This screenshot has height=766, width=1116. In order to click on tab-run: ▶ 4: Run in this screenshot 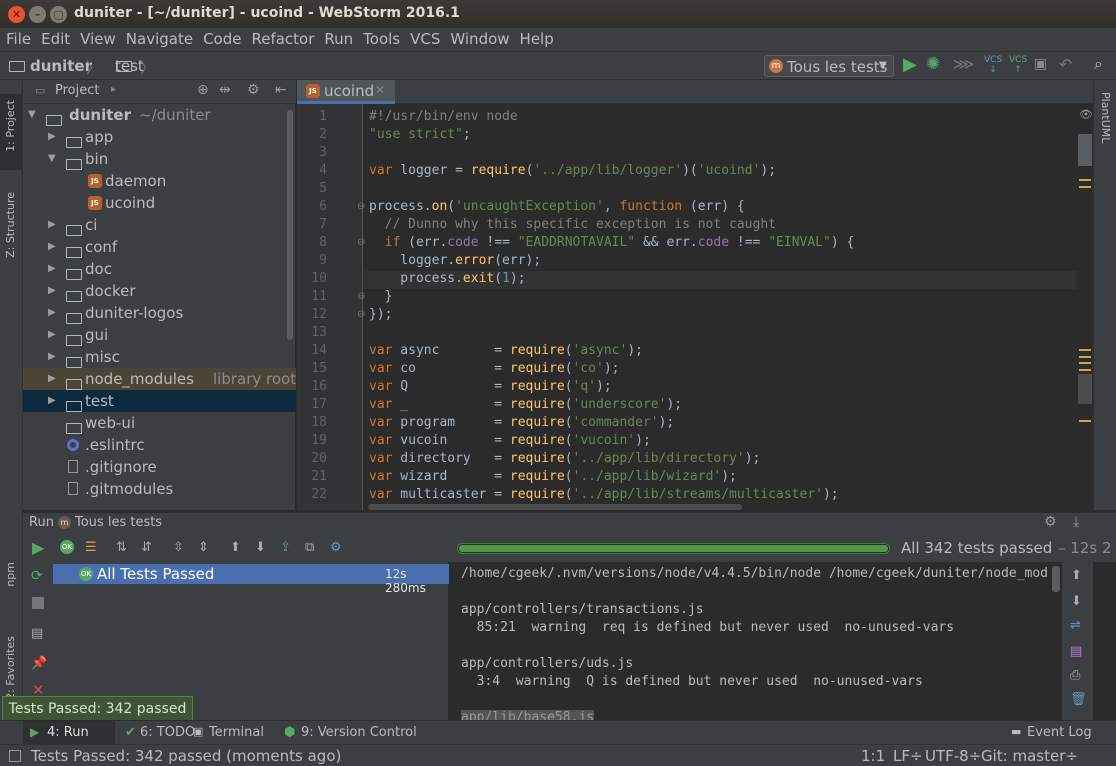, I will do `click(69, 733)`.